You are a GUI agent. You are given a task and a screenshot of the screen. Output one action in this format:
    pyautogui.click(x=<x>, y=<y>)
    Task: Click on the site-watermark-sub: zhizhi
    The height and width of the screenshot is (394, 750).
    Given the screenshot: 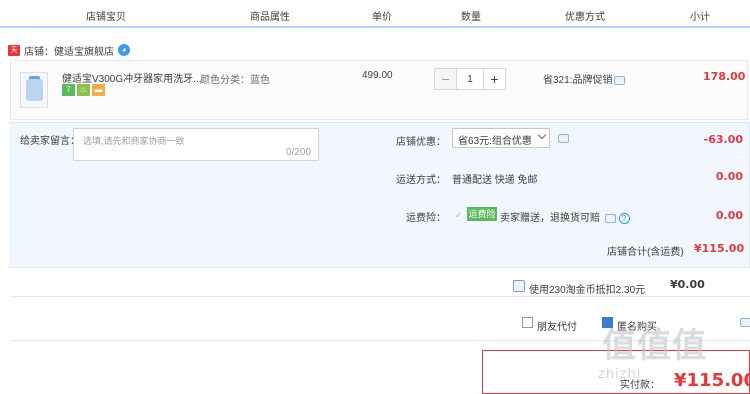 What is the action you would take?
    pyautogui.click(x=620, y=374)
    